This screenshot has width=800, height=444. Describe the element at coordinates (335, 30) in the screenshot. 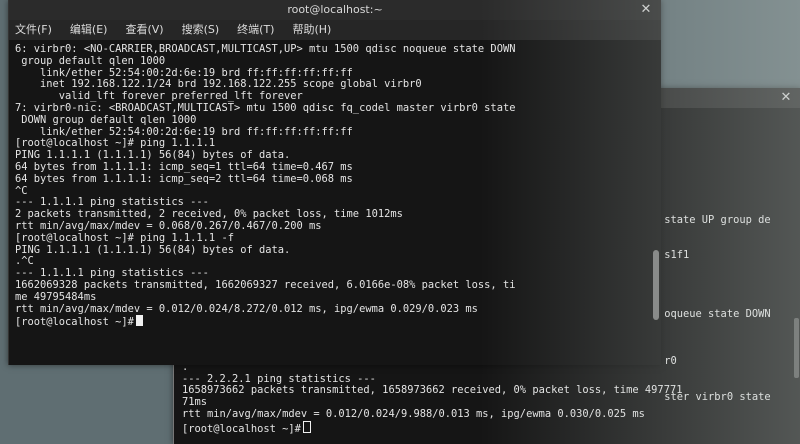

I see `terminal-menubar: 文件(F) 编辑(E) 查看(V) 搜索(S) 终端(T) 帮助(H)` at that location.